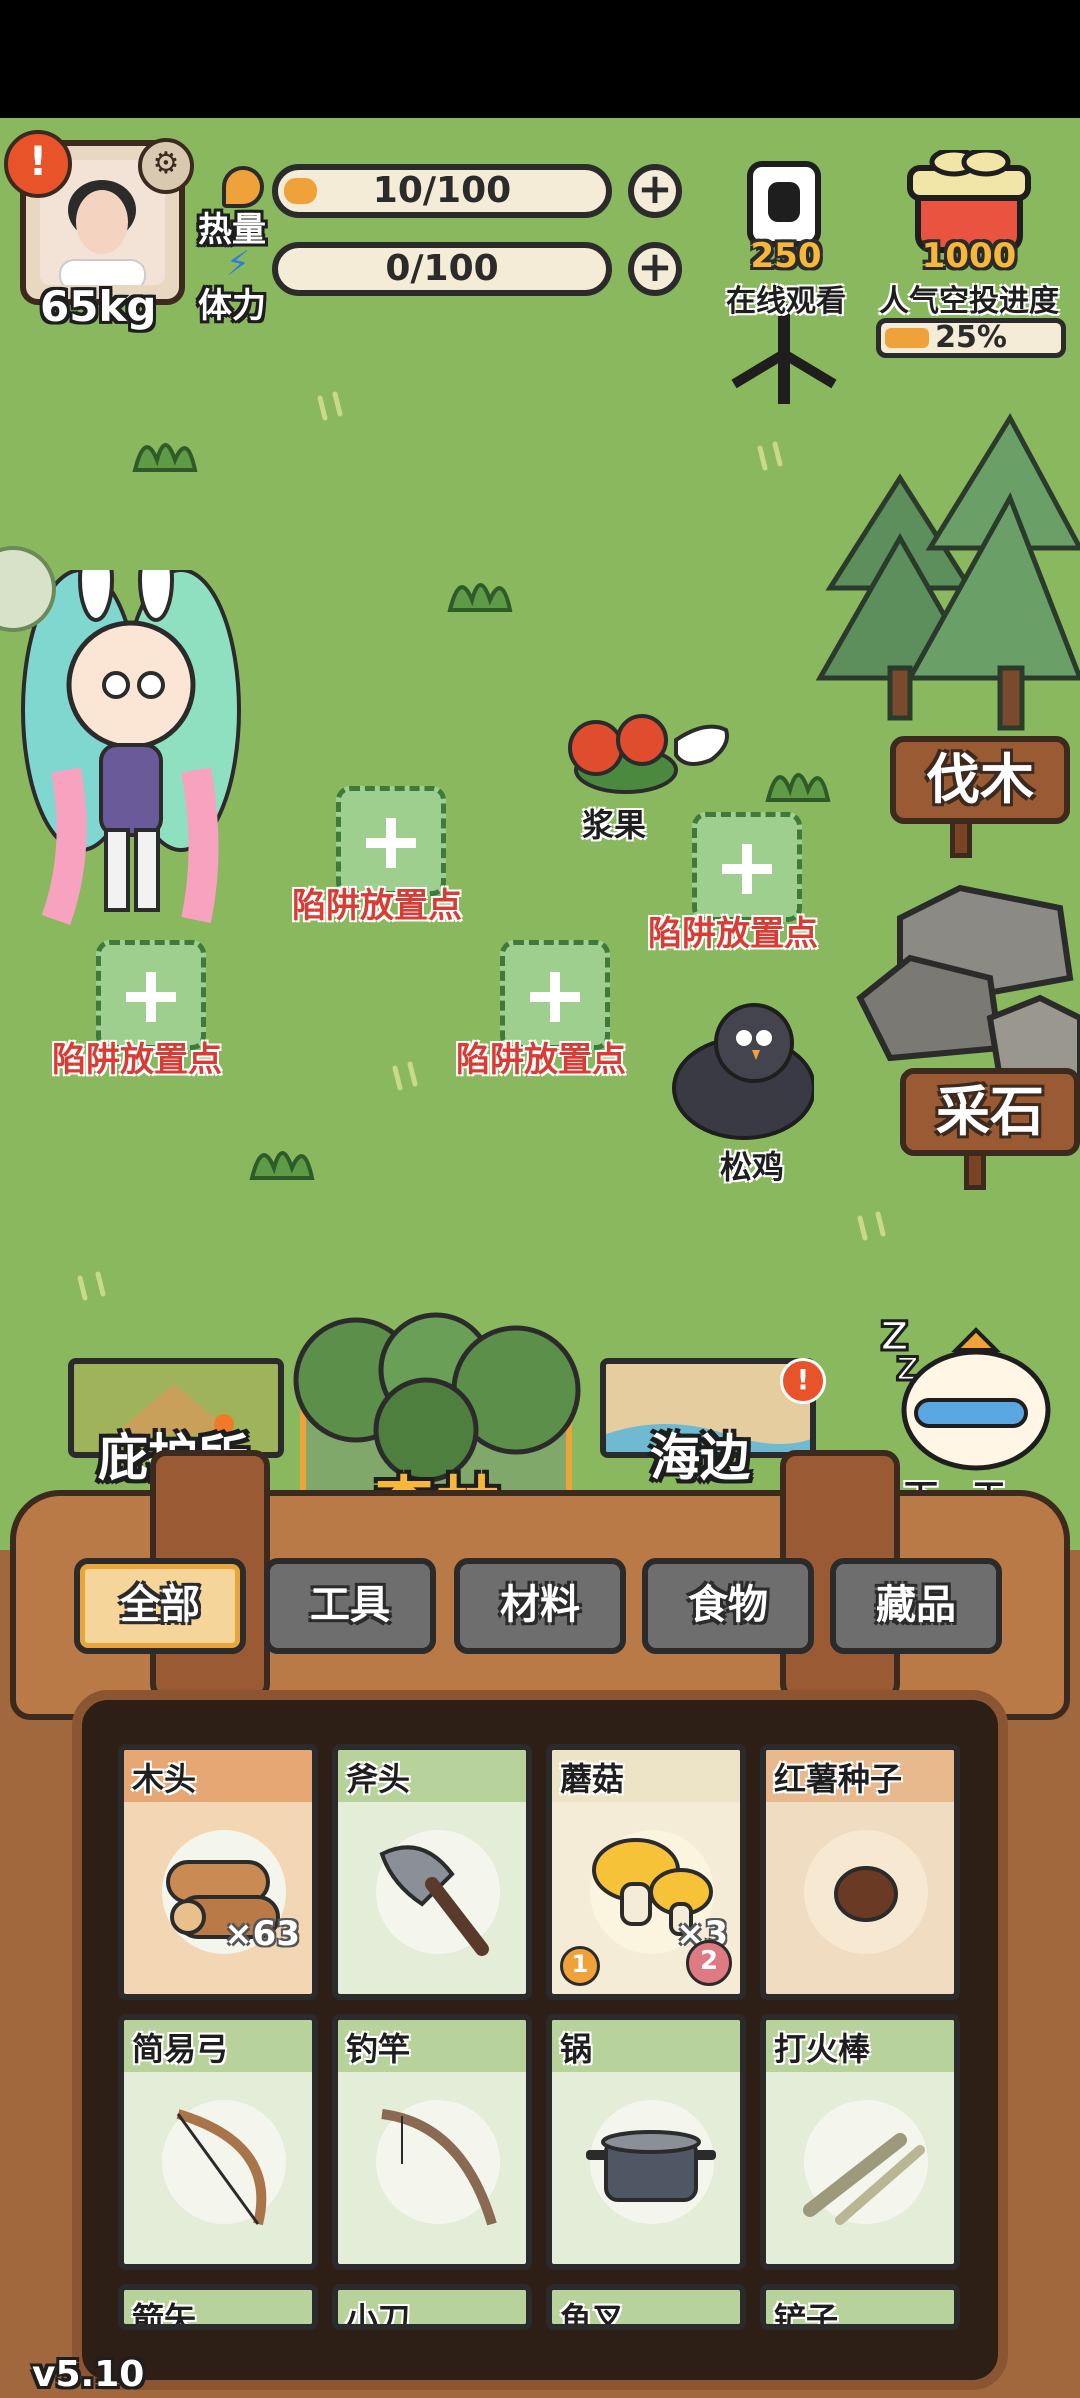 This screenshot has width=1080, height=2398. I want to click on airdrop-progress-text: 25%, so click(971, 337).